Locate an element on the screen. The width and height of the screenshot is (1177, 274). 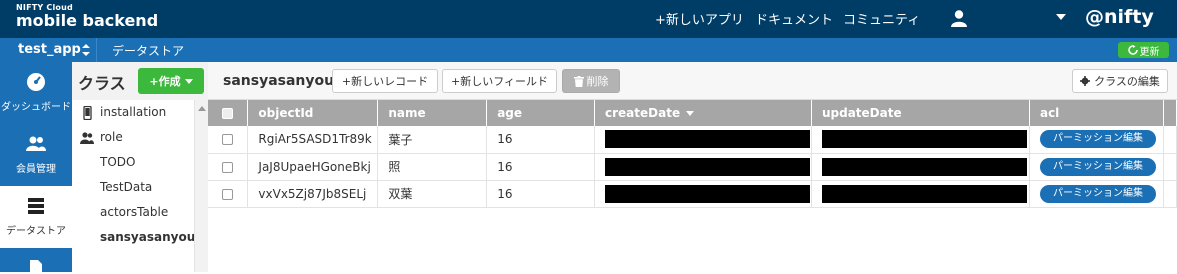
create-class-button: +作成 is located at coordinates (171, 81).